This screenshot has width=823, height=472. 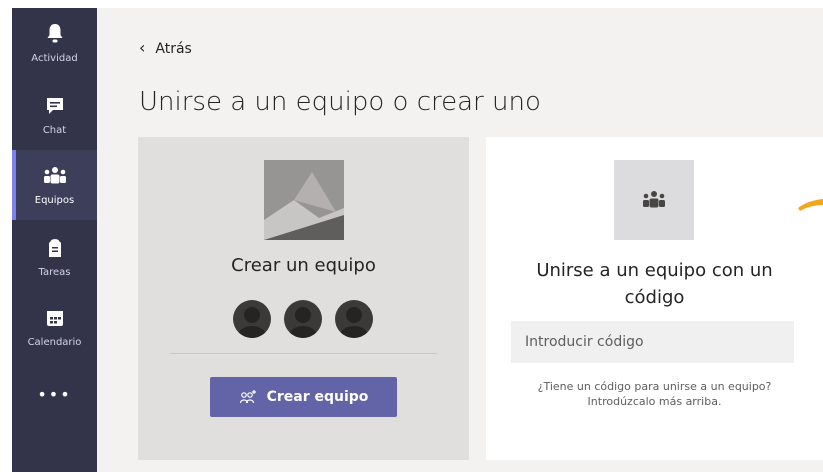 I want to click on page-title: Unirse a un equipo o crear uno, so click(x=340, y=102).